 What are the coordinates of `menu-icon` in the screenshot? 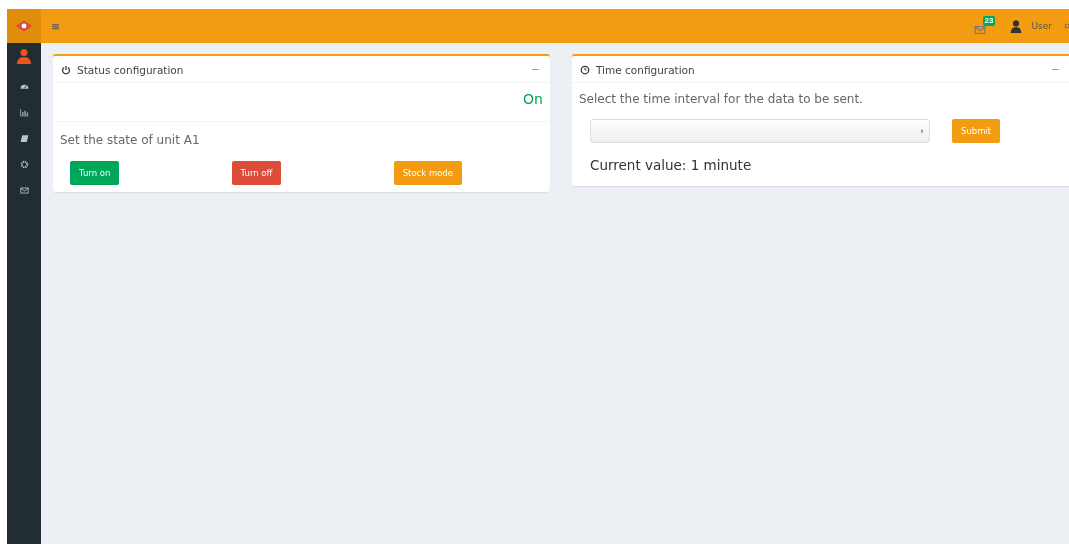 It's located at (55, 26).